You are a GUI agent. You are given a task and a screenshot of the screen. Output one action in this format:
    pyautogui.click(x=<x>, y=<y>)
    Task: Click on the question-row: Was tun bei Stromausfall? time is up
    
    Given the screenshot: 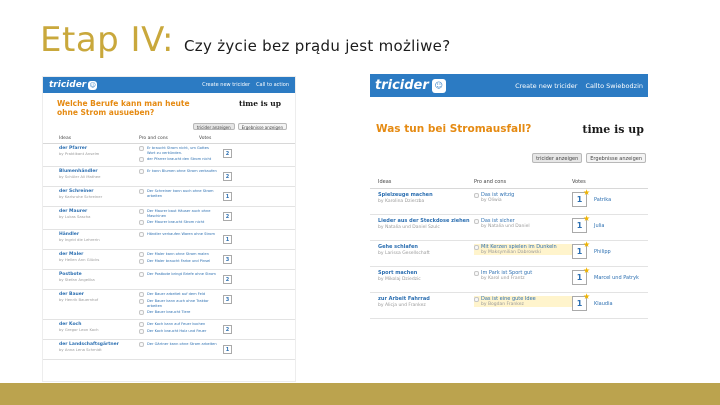 What is the action you would take?
    pyautogui.click(x=509, y=116)
    